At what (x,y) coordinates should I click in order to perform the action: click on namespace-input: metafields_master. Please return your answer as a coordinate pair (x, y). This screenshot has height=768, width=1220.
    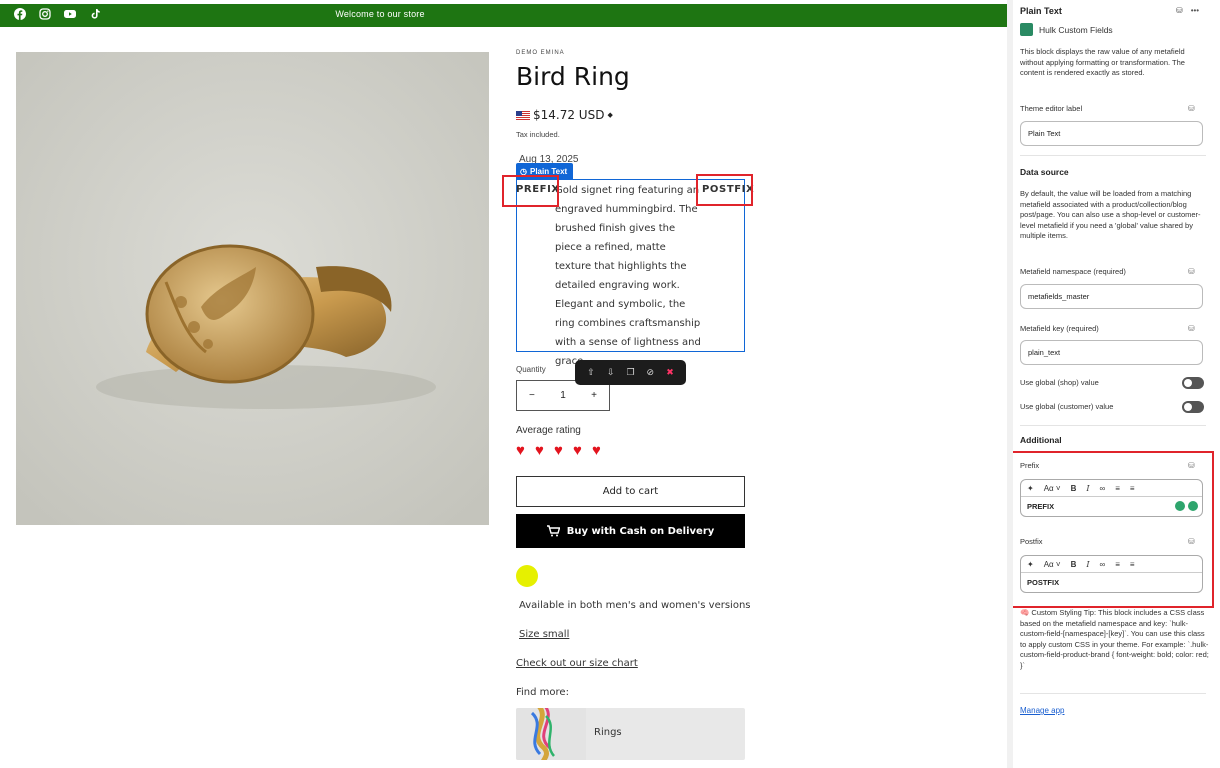
    Looking at the image, I should click on (1111, 296).